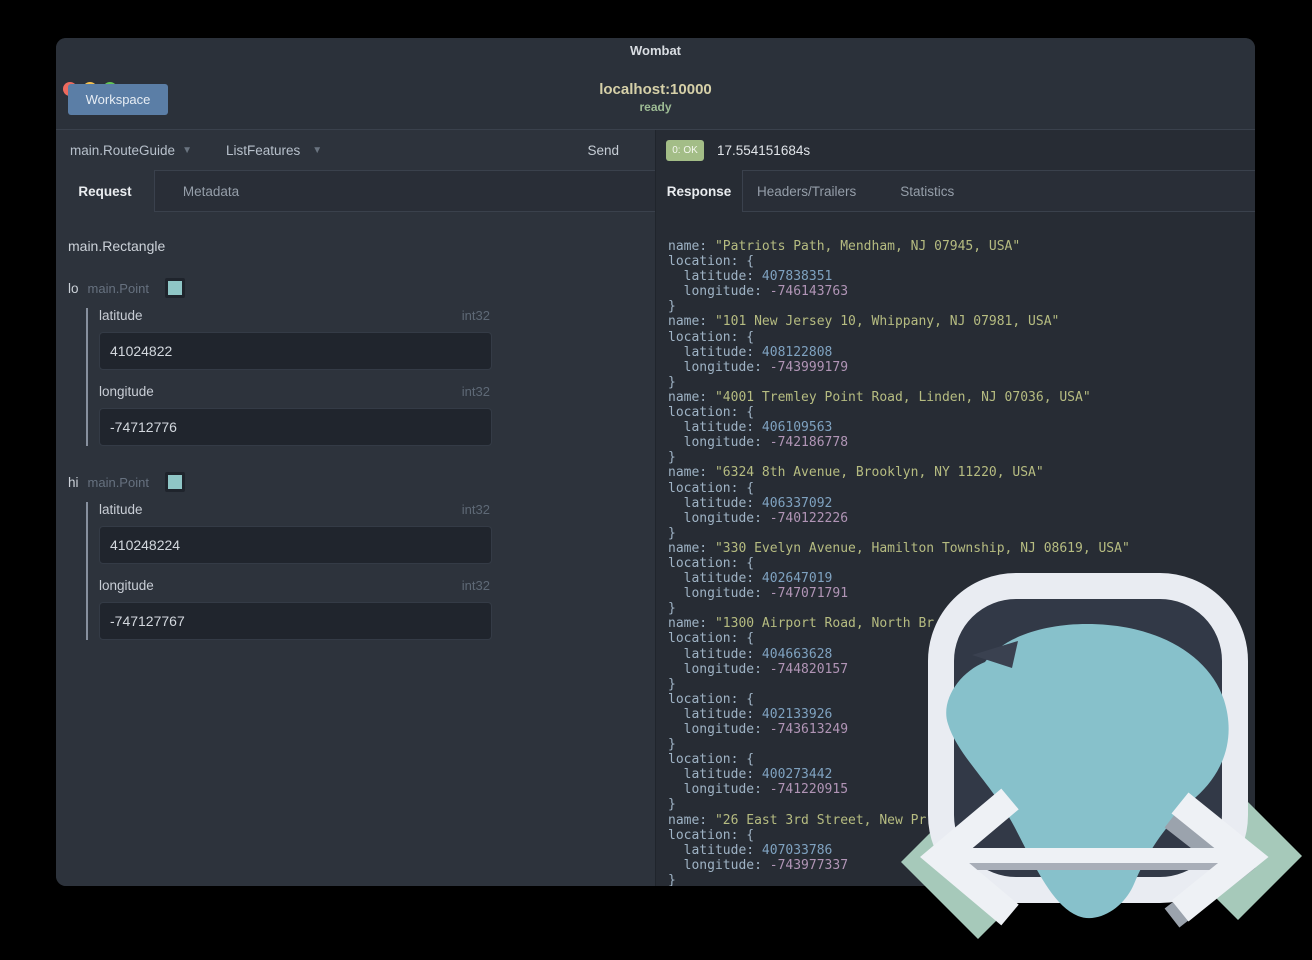  I want to click on response-line: latitude: 408122808, so click(750, 352).